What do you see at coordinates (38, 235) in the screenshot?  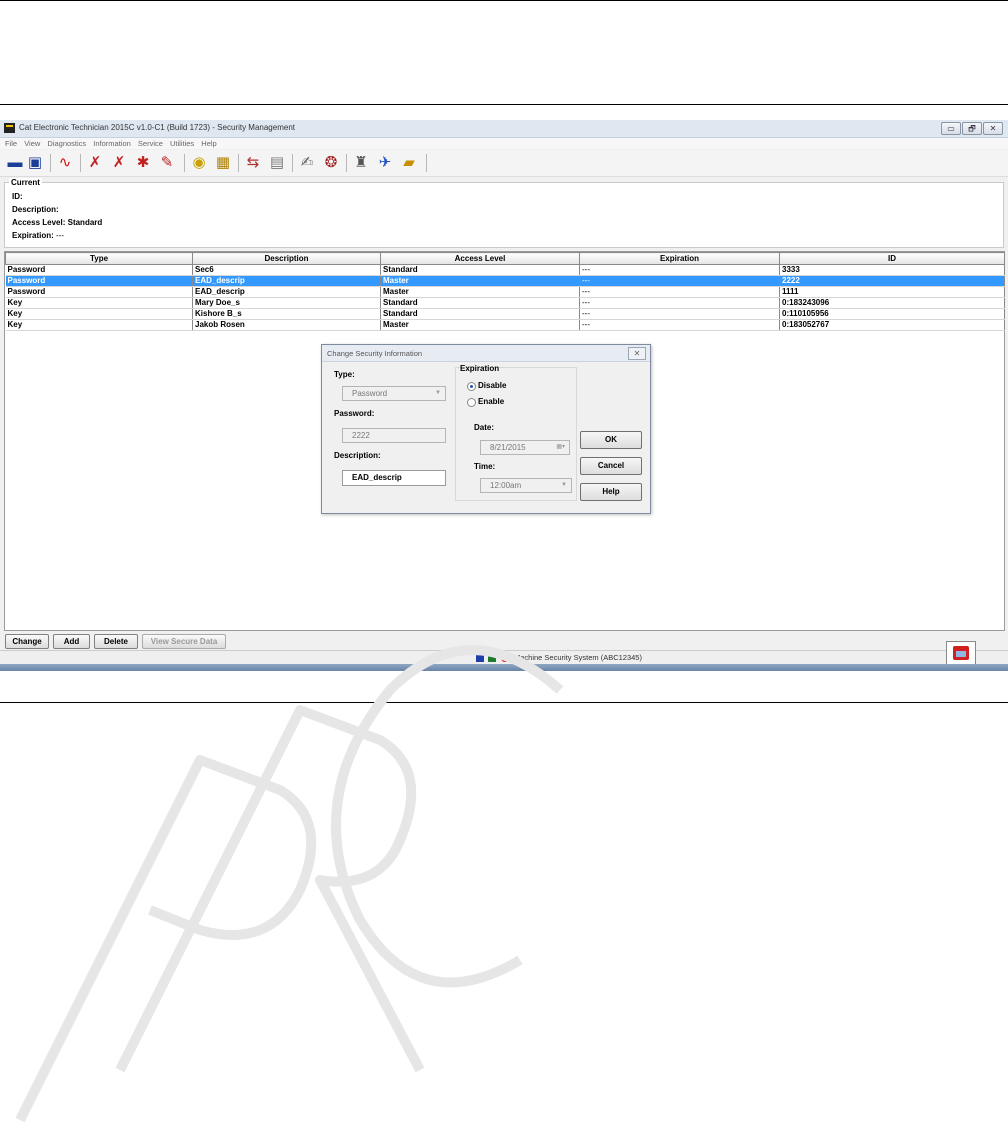 I see `current-expiration: Expiration: ---` at bounding box center [38, 235].